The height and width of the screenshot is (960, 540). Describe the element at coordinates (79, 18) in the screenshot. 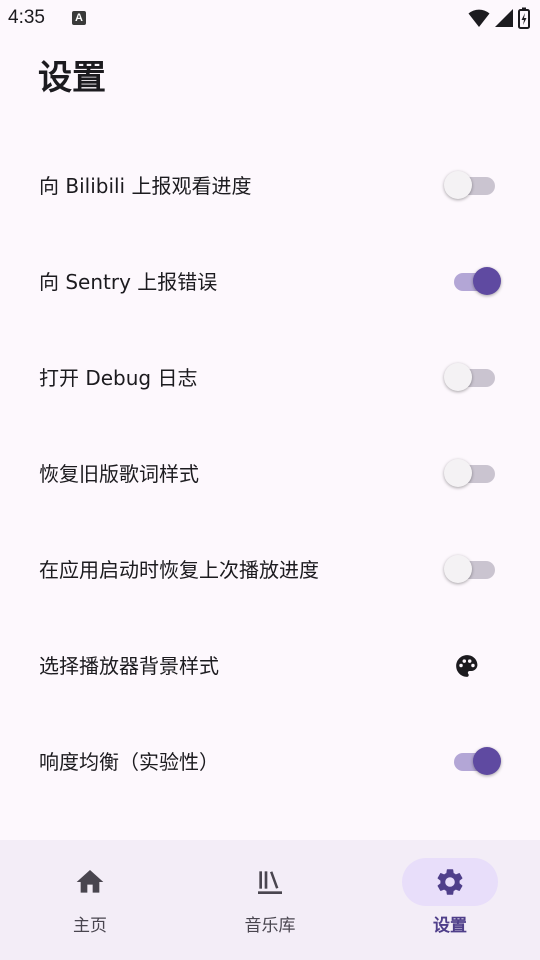

I see `notification-a-icon: A` at that location.